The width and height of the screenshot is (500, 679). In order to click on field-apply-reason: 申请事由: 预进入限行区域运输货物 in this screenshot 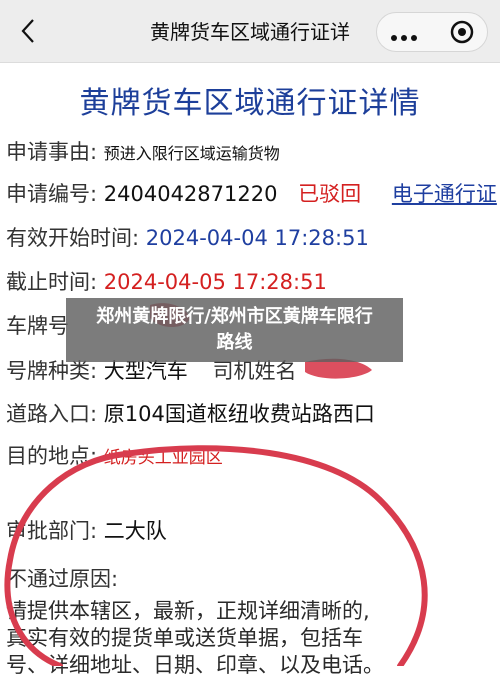, I will do `click(143, 151)`.